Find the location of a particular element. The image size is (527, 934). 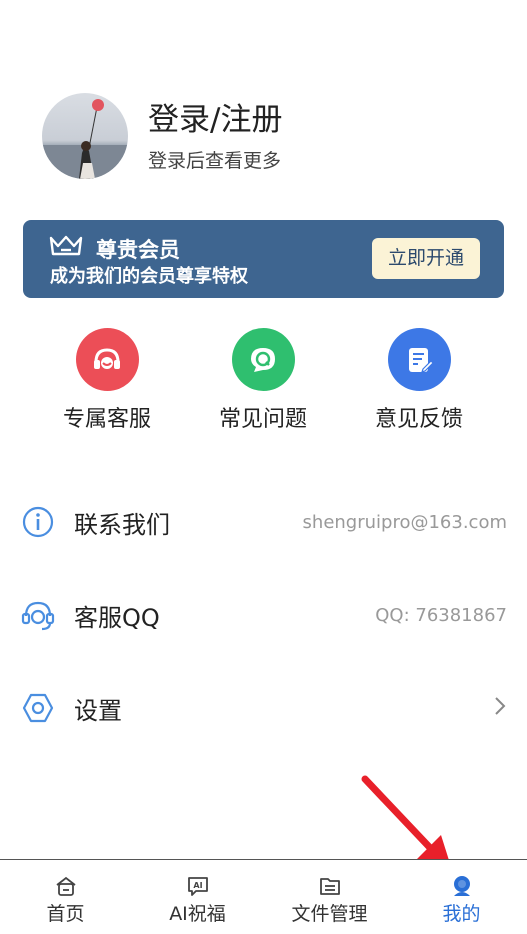

chevron-right-icon is located at coordinates (500, 708).